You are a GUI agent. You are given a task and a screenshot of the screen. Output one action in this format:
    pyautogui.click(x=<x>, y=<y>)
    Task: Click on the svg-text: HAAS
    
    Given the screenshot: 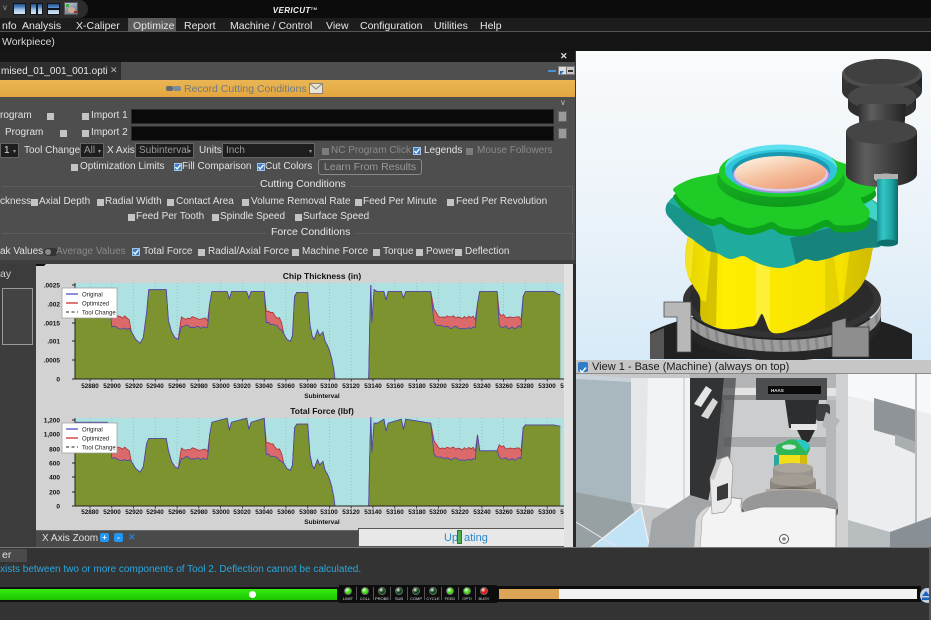 What is the action you would take?
    pyautogui.click(x=777, y=390)
    